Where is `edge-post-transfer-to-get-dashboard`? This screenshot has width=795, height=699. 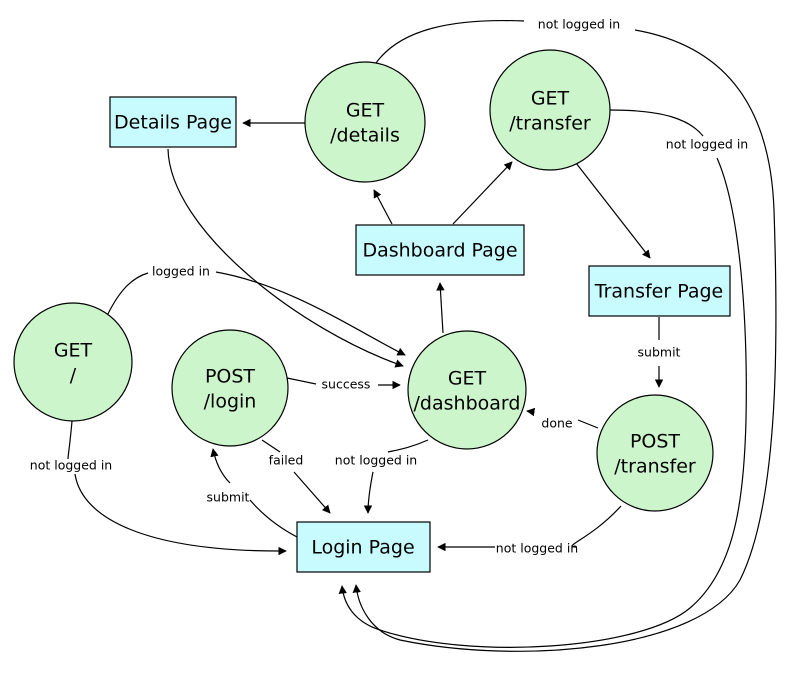
edge-post-transfer-to-get-dashboard is located at coordinates (563, 420).